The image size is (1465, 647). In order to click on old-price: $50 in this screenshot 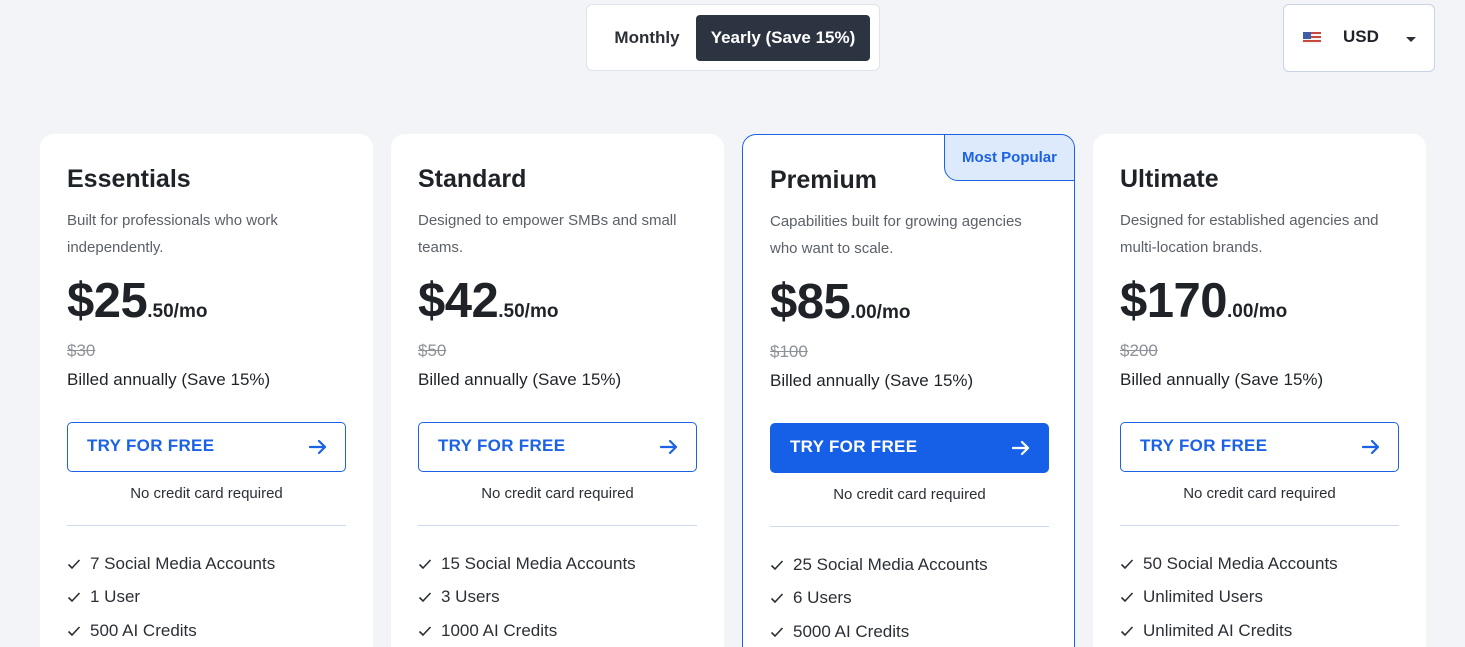, I will do `click(432, 350)`.